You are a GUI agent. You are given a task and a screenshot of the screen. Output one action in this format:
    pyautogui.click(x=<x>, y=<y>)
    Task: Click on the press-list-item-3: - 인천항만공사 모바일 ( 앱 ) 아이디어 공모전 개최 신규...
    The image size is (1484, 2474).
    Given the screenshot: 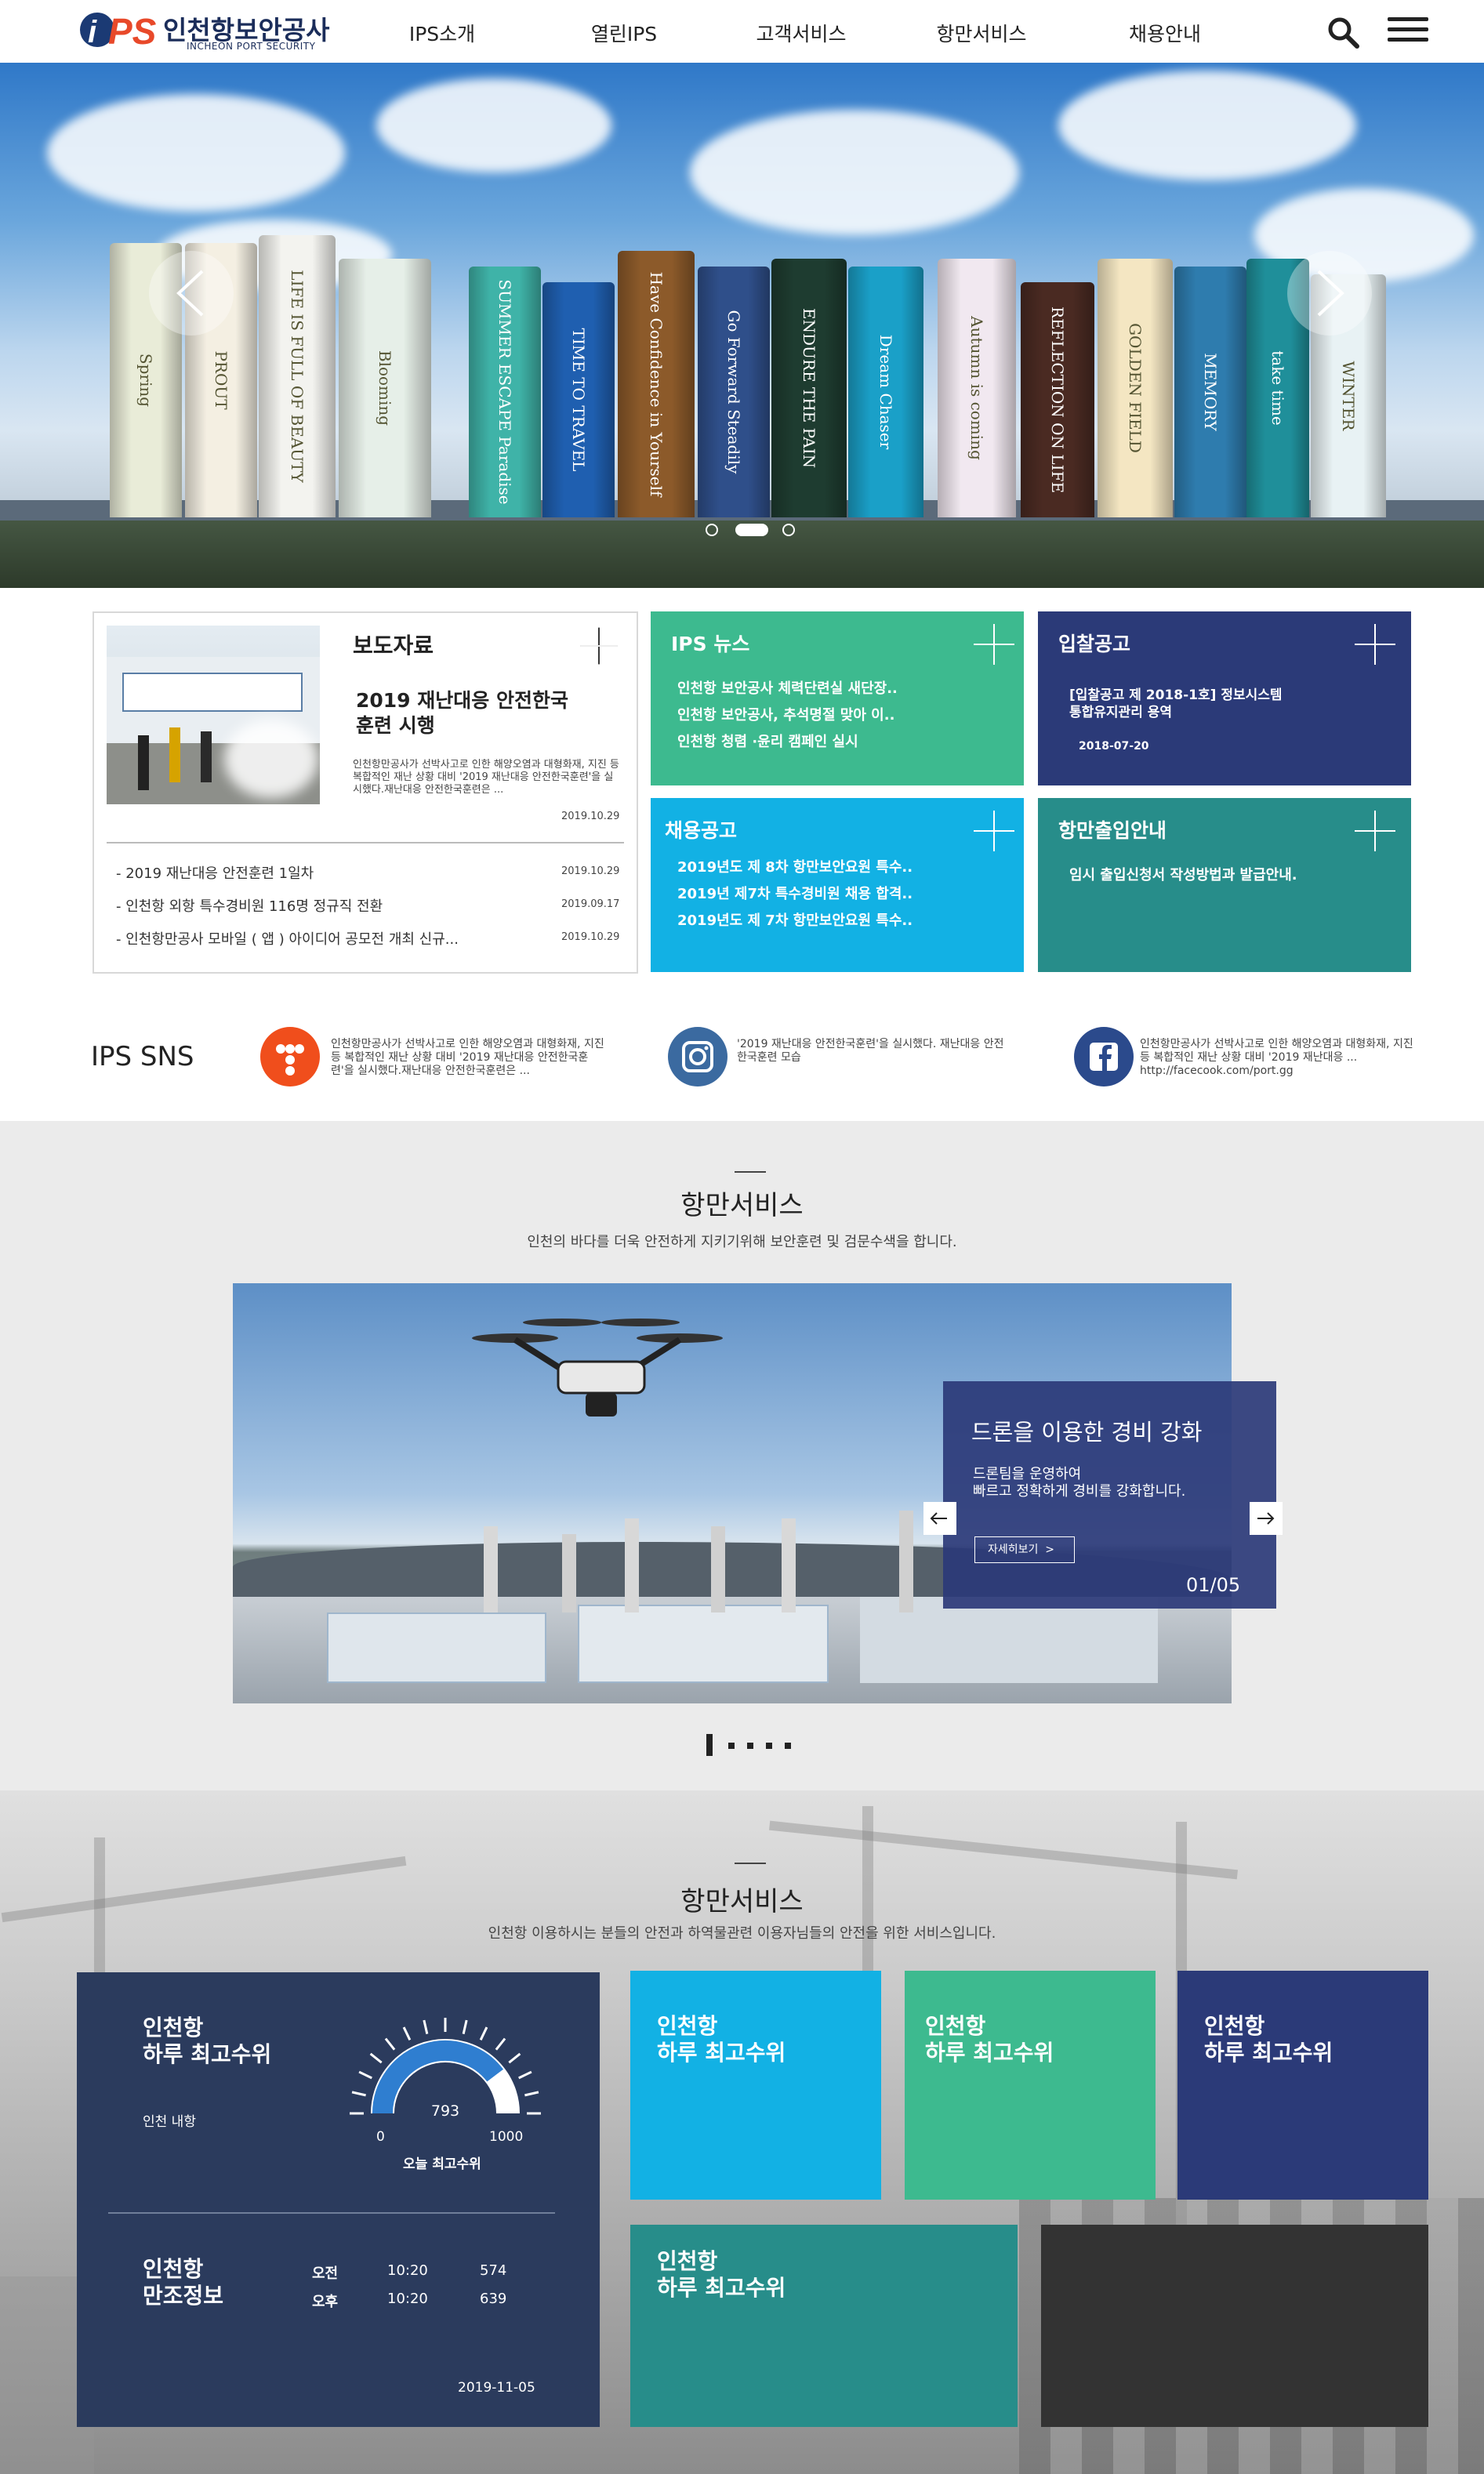 What is the action you would take?
    pyautogui.click(x=287, y=938)
    